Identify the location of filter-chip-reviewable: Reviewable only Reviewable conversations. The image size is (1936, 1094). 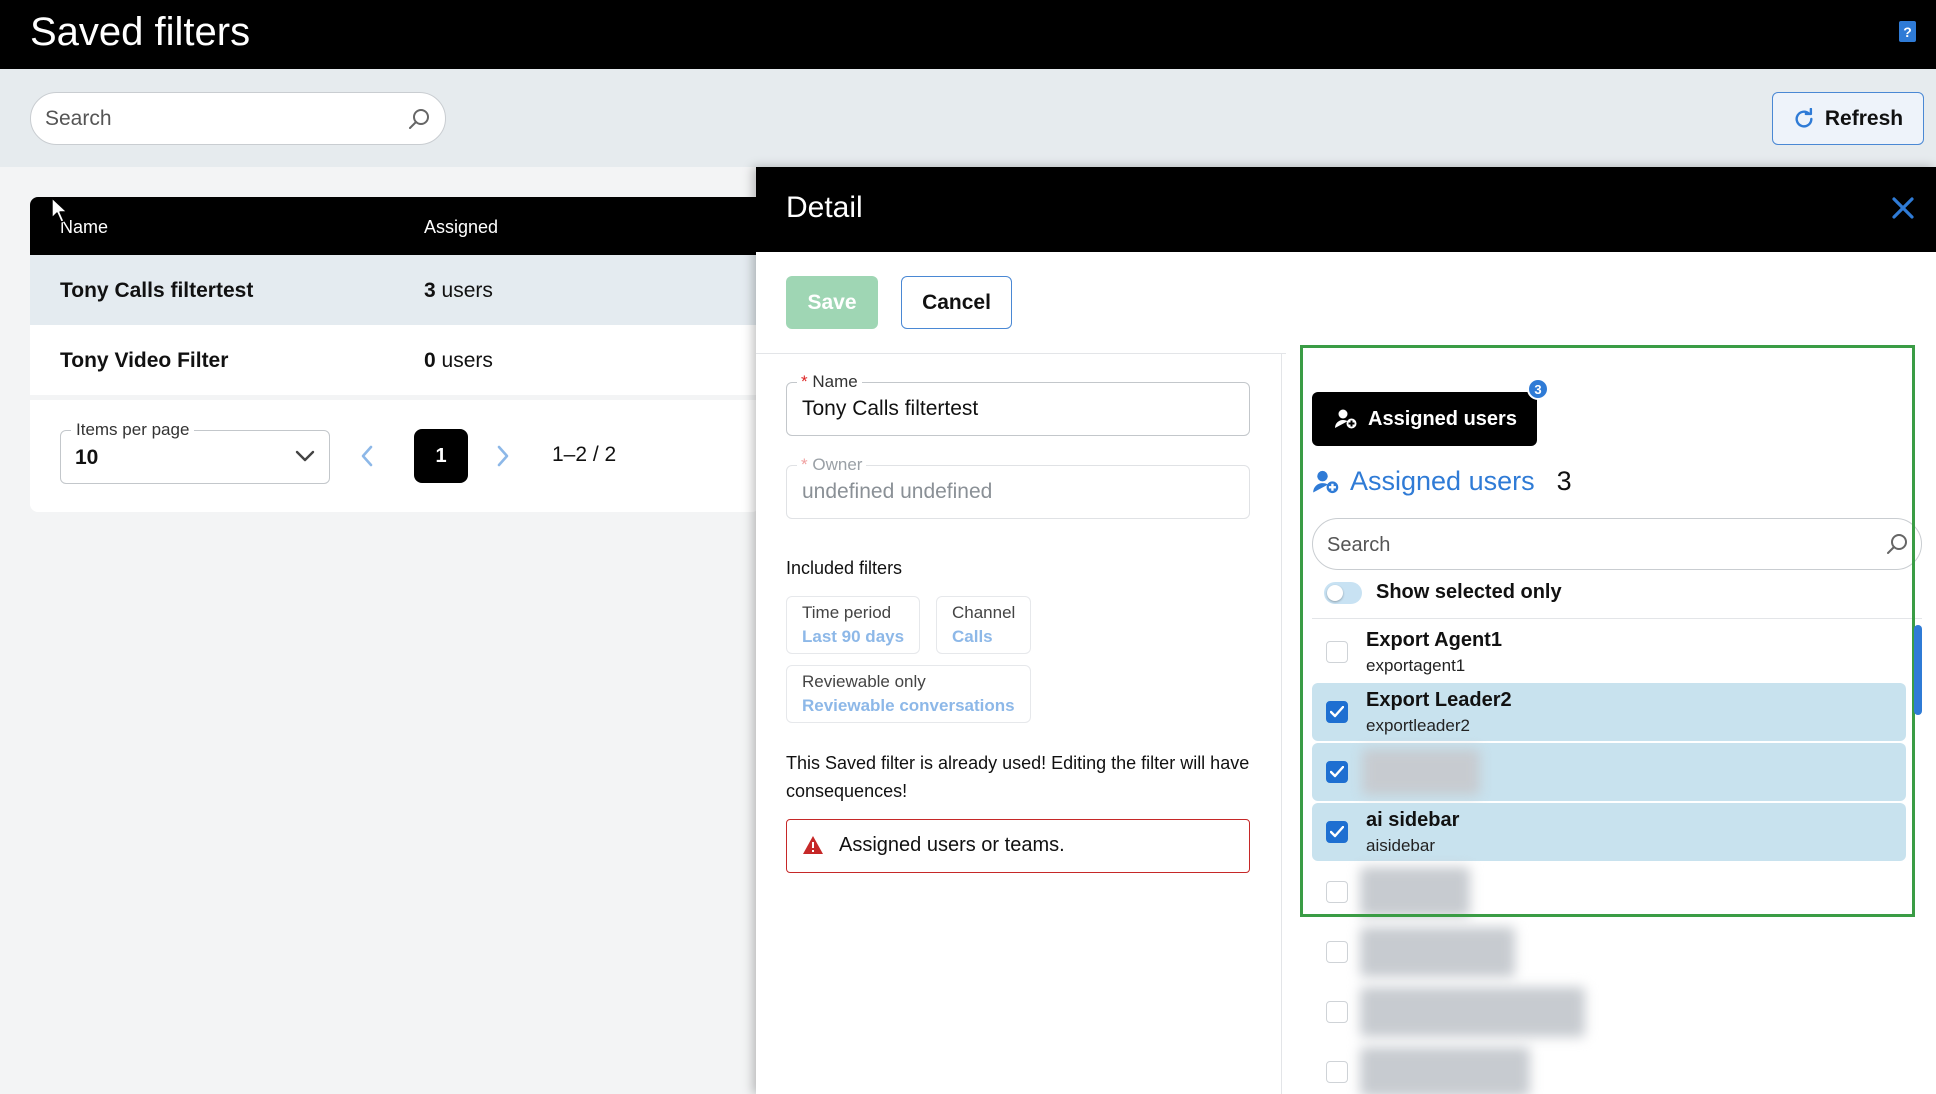
(908, 694).